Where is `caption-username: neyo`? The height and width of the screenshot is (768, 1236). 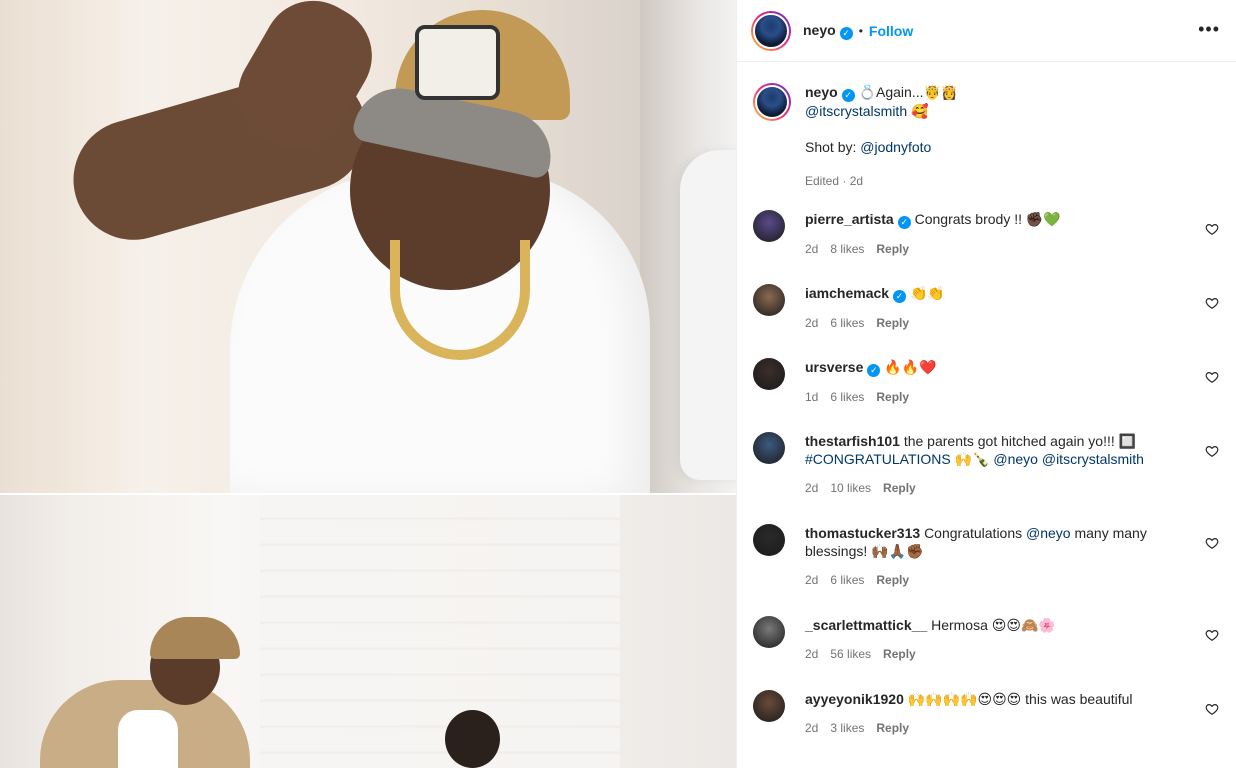 caption-username: neyo is located at coordinates (821, 92).